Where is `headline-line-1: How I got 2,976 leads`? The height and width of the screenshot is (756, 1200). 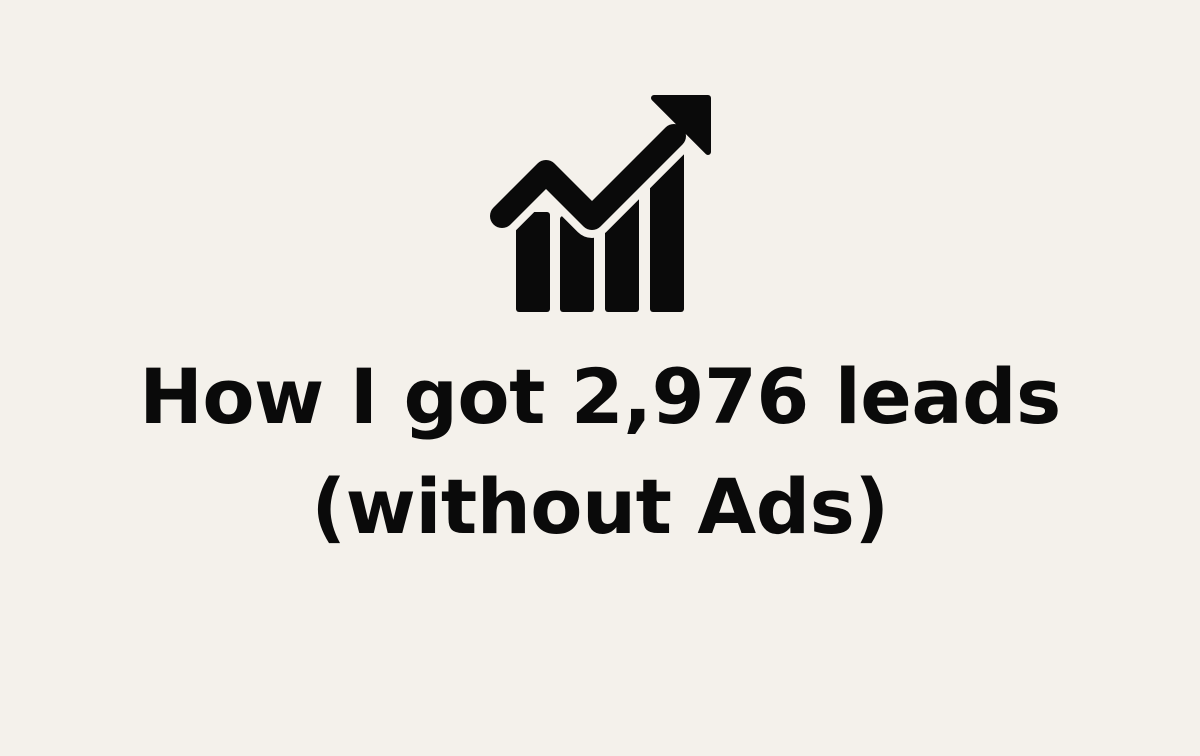 headline-line-1: How I got 2,976 leads is located at coordinates (600, 396).